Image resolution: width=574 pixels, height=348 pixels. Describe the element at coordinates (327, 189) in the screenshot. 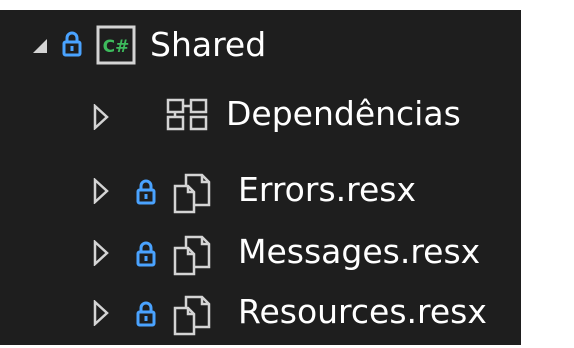

I see `tree-node-label: Errors.resx` at that location.